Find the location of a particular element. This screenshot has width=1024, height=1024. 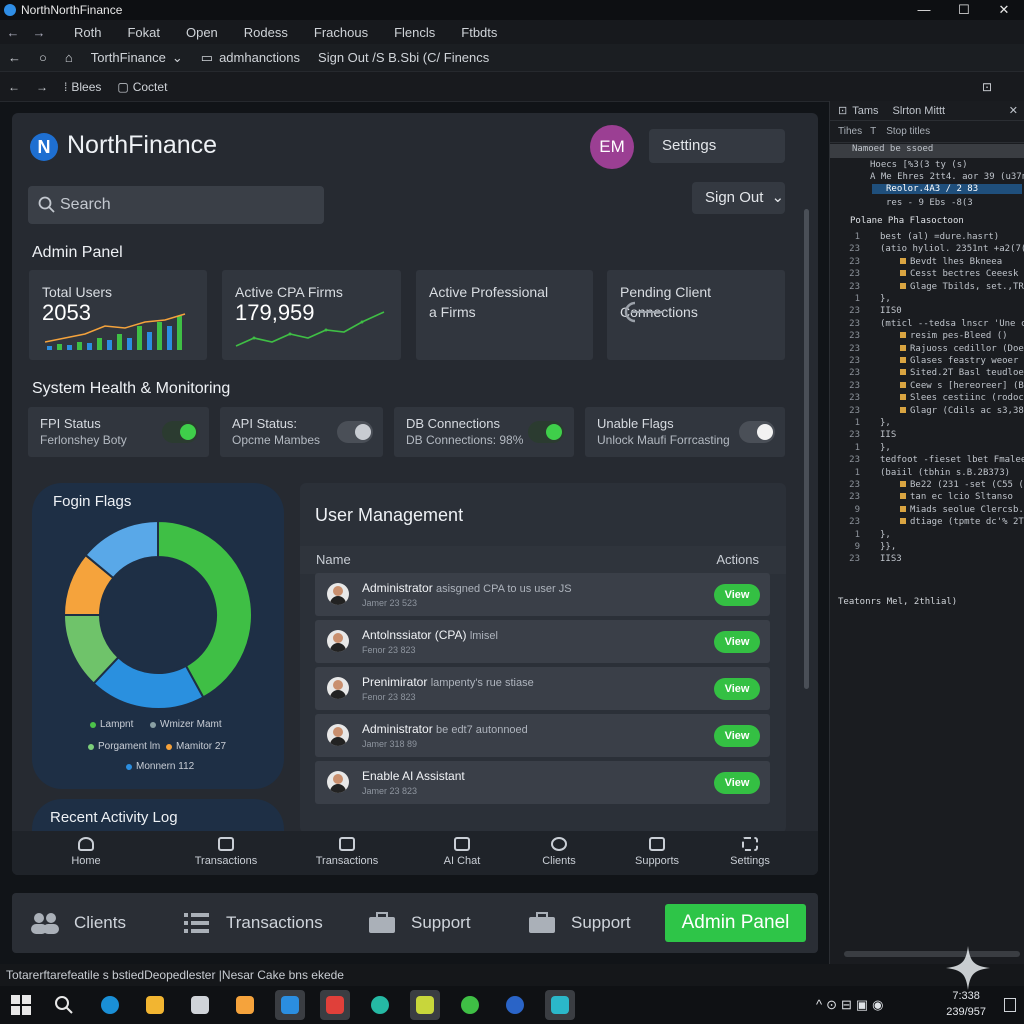

code-line: 23 Glagr (Cdils ac s3,3873 is located at coordinates (931, 411).